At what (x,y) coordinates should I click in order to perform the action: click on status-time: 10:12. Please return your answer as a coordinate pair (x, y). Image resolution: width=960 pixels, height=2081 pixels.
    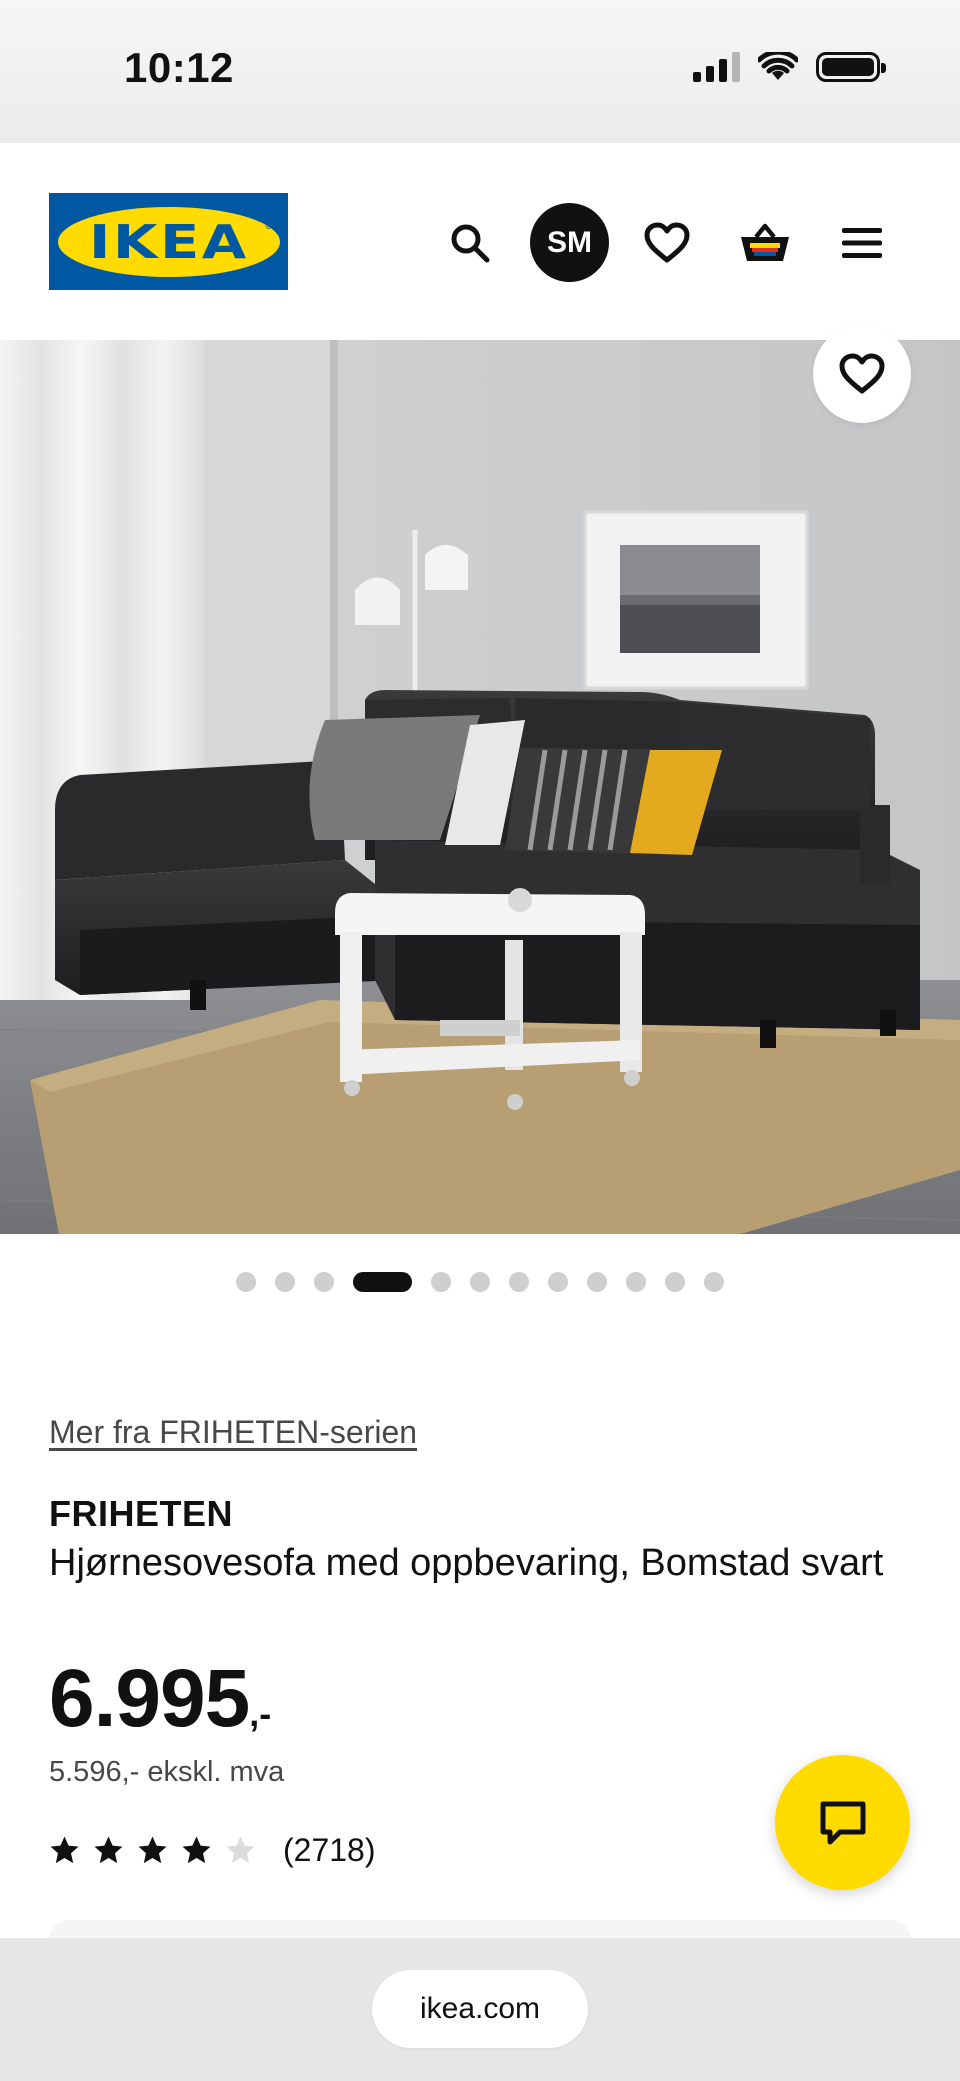
    Looking at the image, I should click on (179, 67).